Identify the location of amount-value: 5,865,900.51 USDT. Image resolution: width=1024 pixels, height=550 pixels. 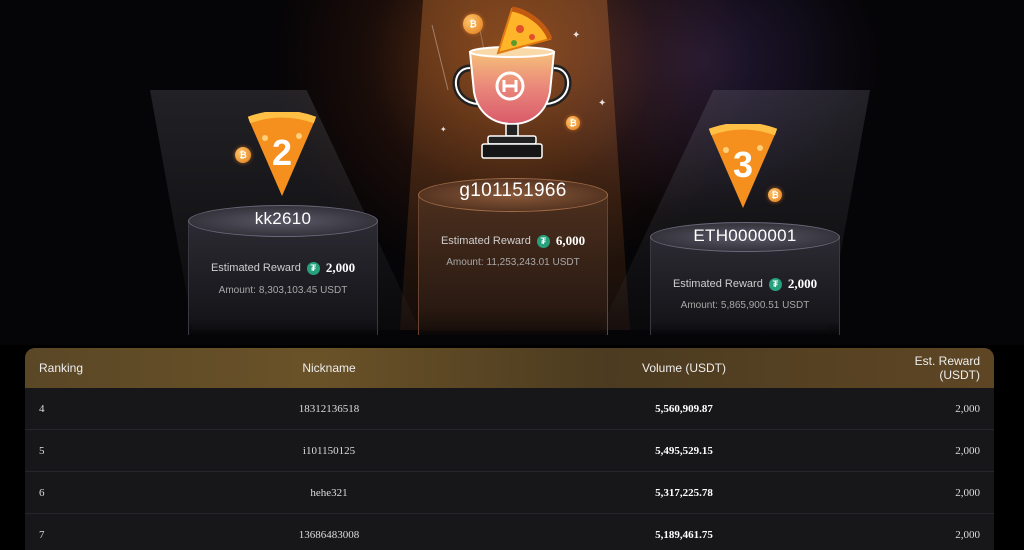
(765, 305).